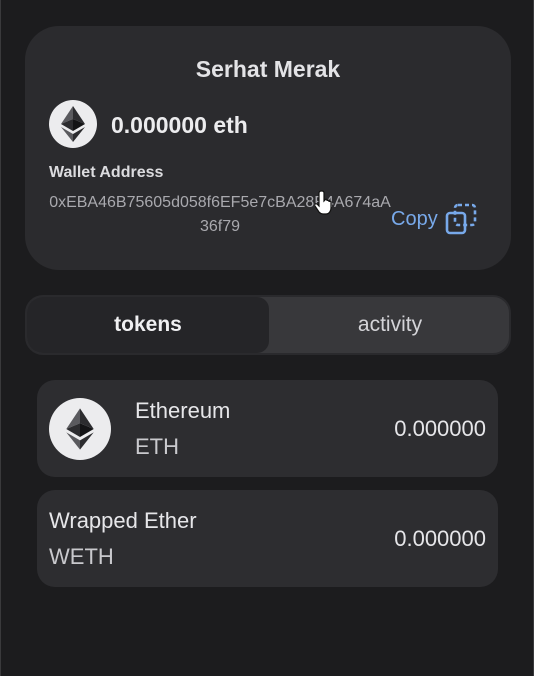 The height and width of the screenshot is (676, 534). I want to click on copy-icon, so click(461, 219).